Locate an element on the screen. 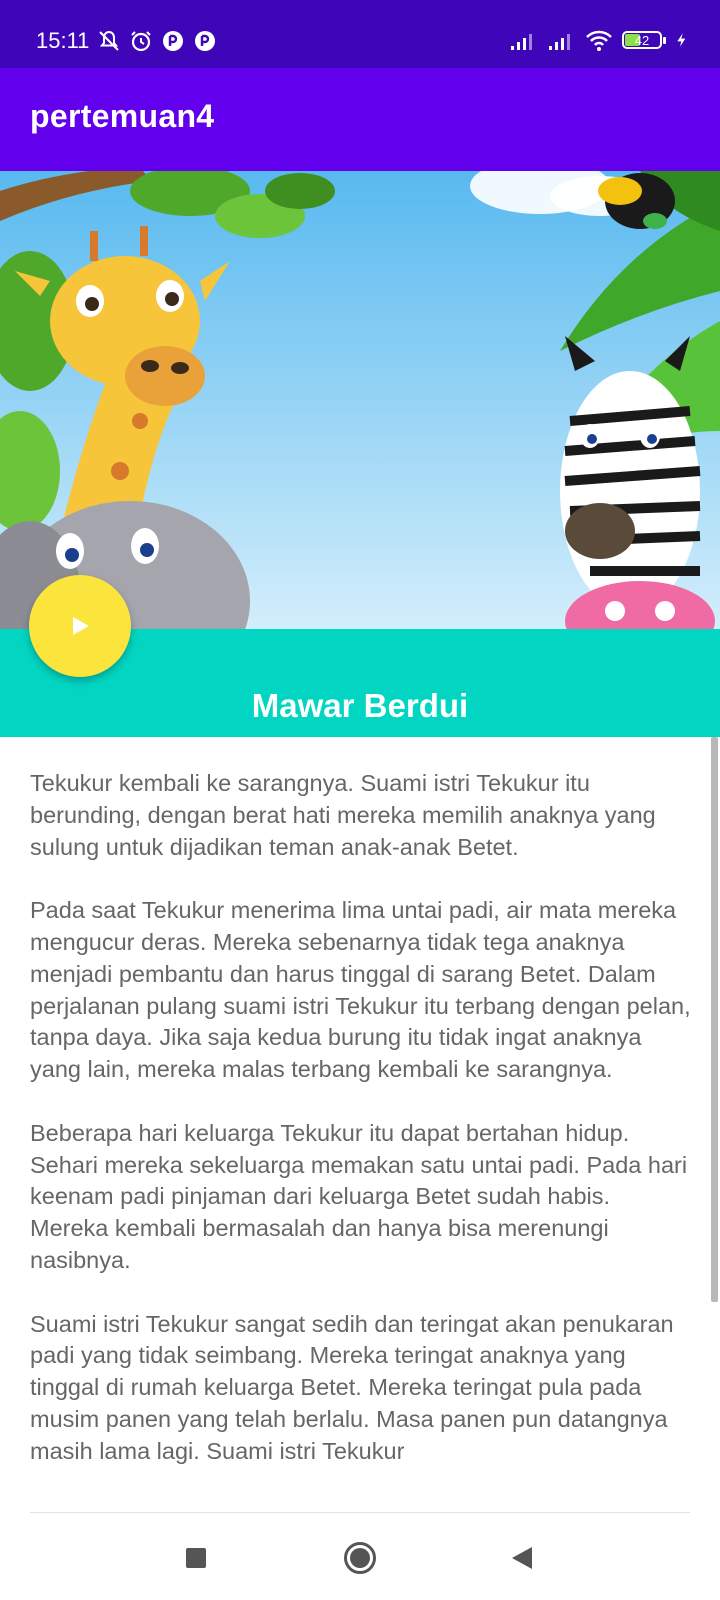 Image resolution: width=720 pixels, height=1600 pixels. charging-icon is located at coordinates (681, 40).